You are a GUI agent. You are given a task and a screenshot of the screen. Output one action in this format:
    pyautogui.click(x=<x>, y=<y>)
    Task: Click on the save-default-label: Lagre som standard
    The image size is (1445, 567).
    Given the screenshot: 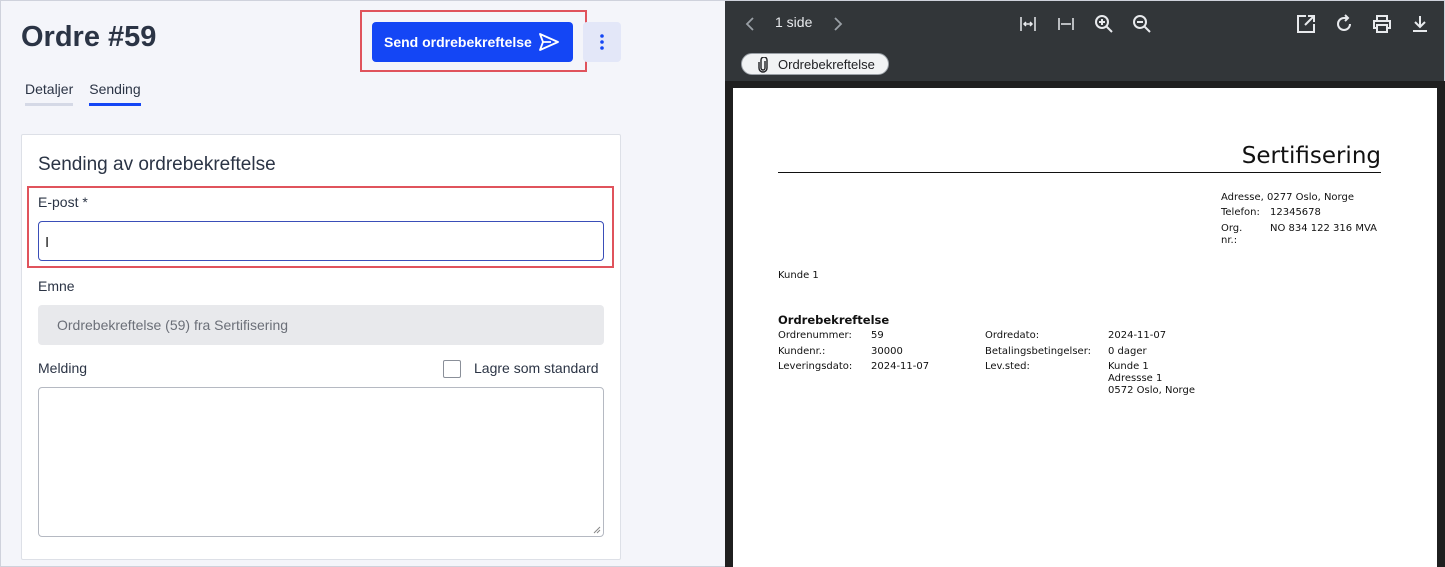 What is the action you would take?
    pyautogui.click(x=536, y=368)
    